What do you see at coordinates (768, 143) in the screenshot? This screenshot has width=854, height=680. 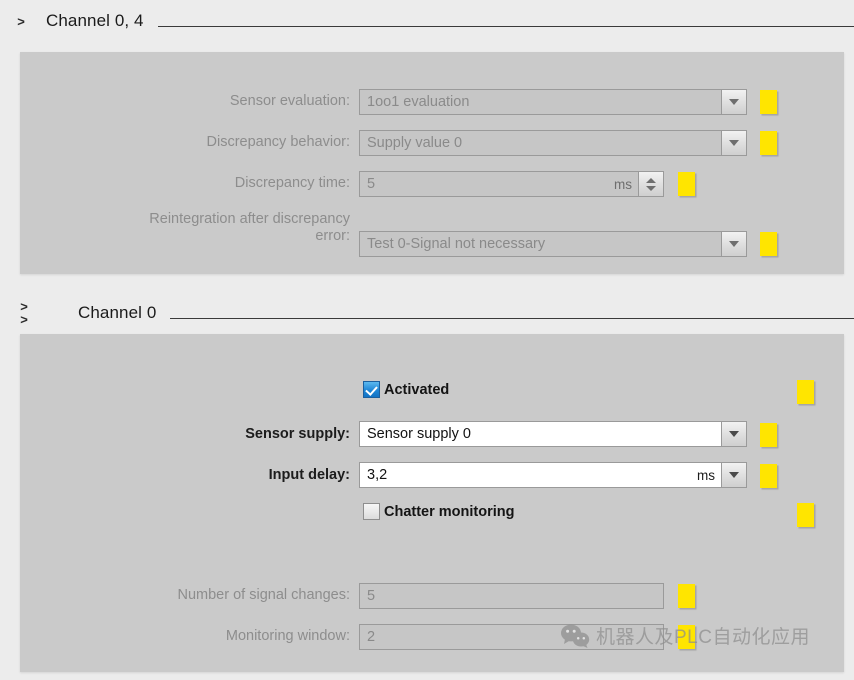 I see `marker-discrepancy-behavior` at bounding box center [768, 143].